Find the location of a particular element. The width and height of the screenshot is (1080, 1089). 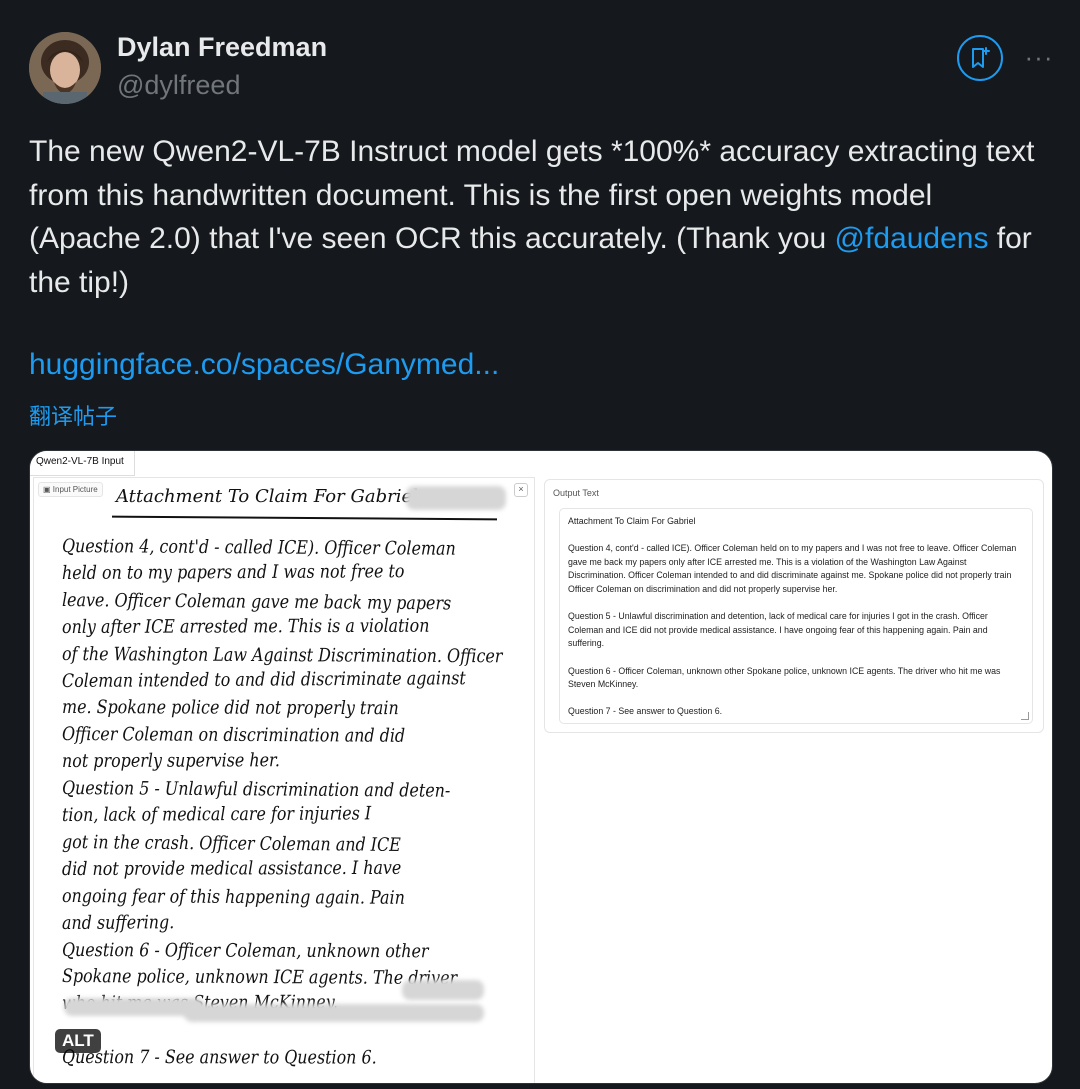

image-icon: ▣ is located at coordinates (48, 489).